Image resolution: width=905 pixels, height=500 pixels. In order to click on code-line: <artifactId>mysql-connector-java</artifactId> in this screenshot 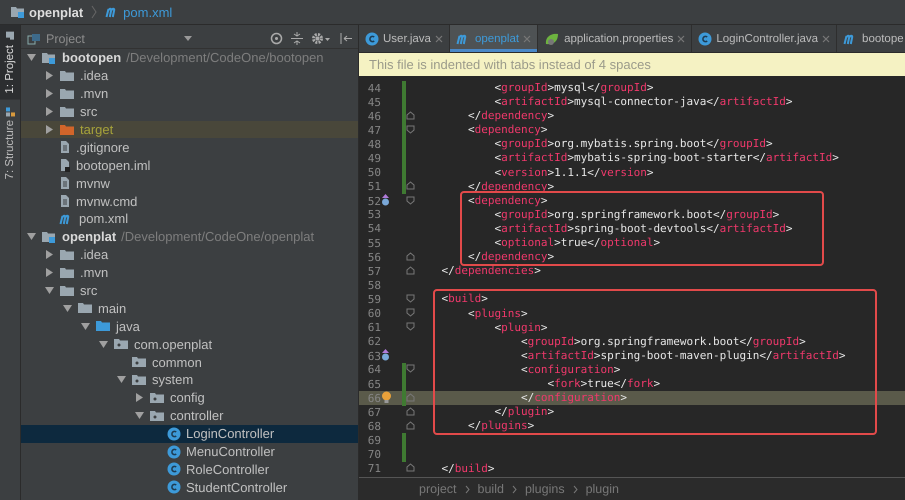, I will do `click(643, 101)`.